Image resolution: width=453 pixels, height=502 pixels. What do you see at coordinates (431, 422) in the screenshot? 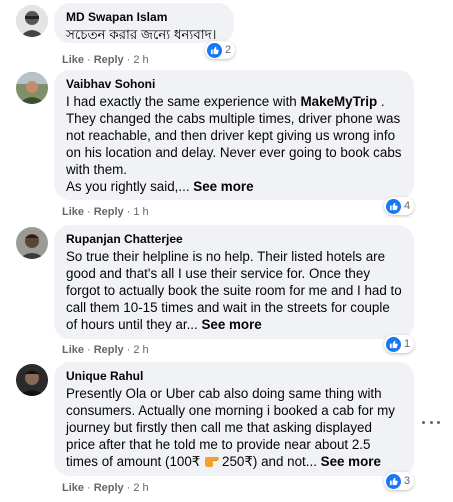
I see `more-options-icon` at bounding box center [431, 422].